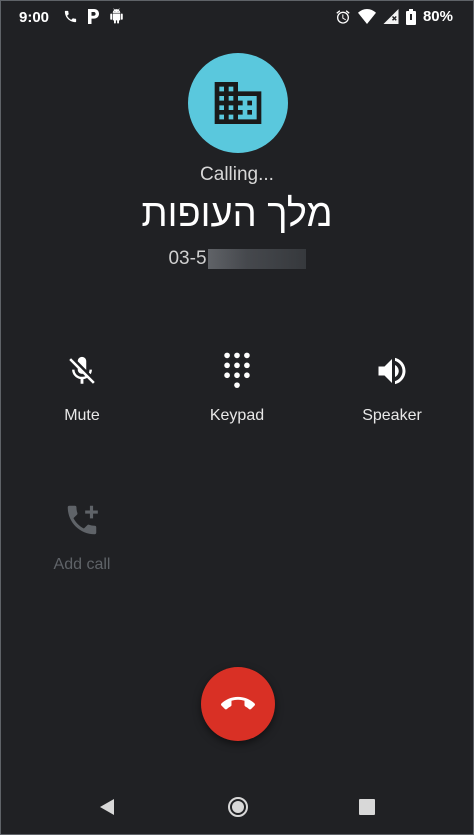  Describe the element at coordinates (437, 16) in the screenshot. I see `battery-percent: 80%` at that location.